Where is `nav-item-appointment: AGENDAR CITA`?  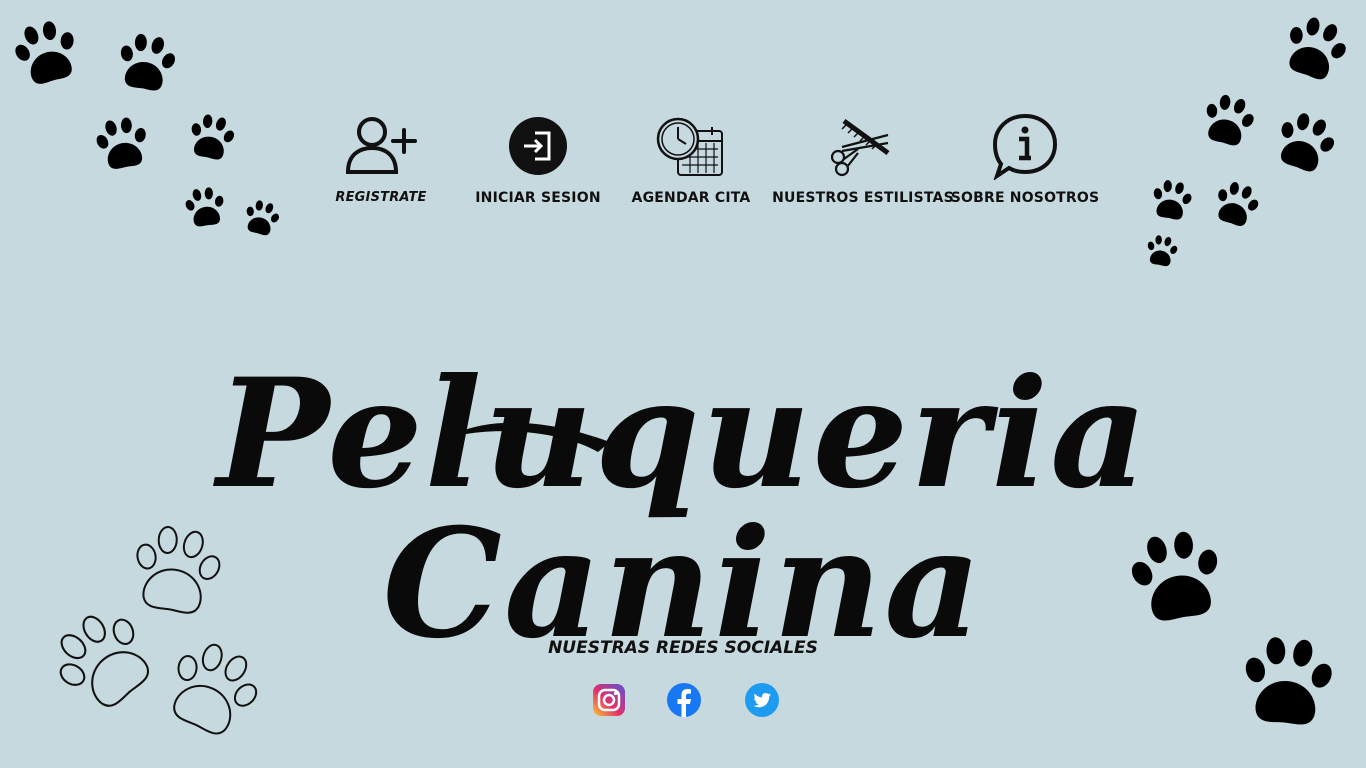
nav-item-appointment: AGENDAR CITA is located at coordinates (691, 160).